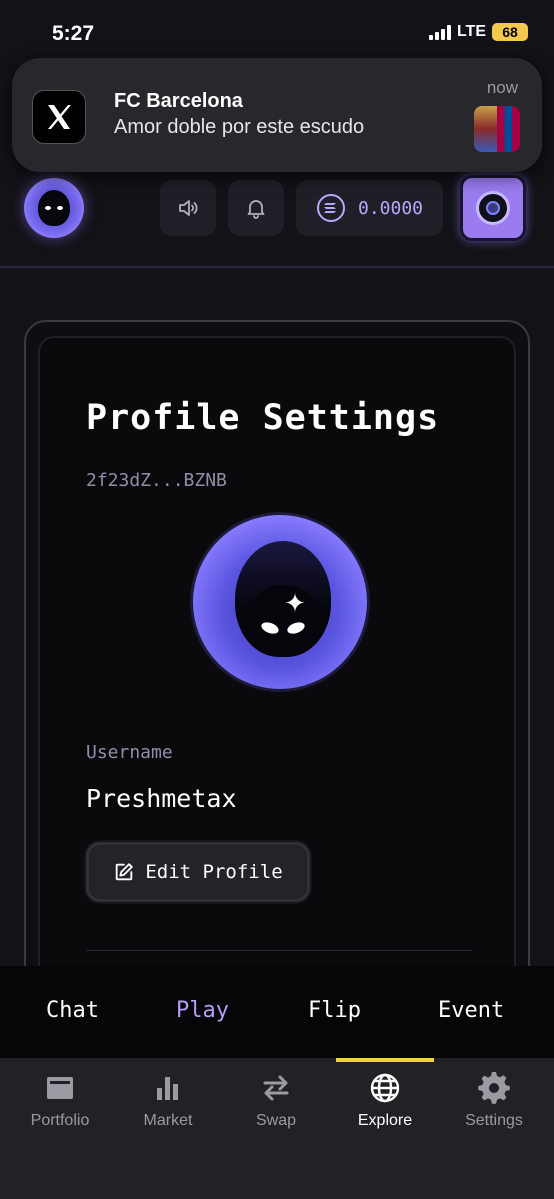 The width and height of the screenshot is (554, 1199). I want to click on nav-label-settings: Settings, so click(494, 1120).